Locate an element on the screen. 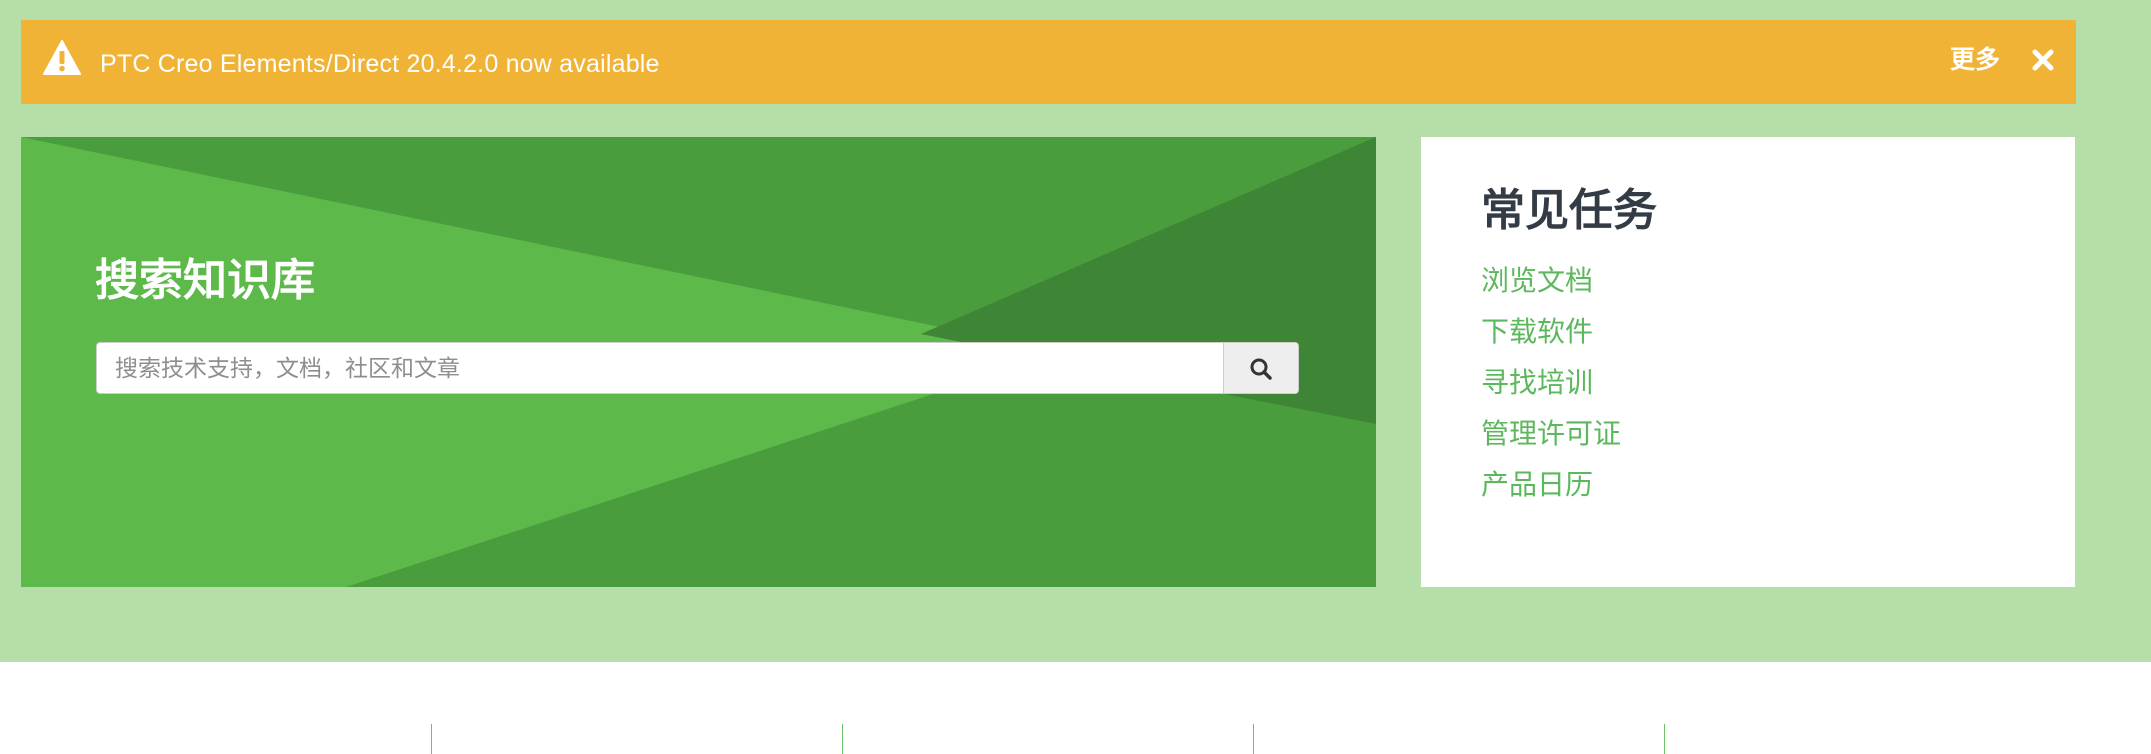  task-link-browse-docs: 浏览文档 is located at coordinates (1551, 288).